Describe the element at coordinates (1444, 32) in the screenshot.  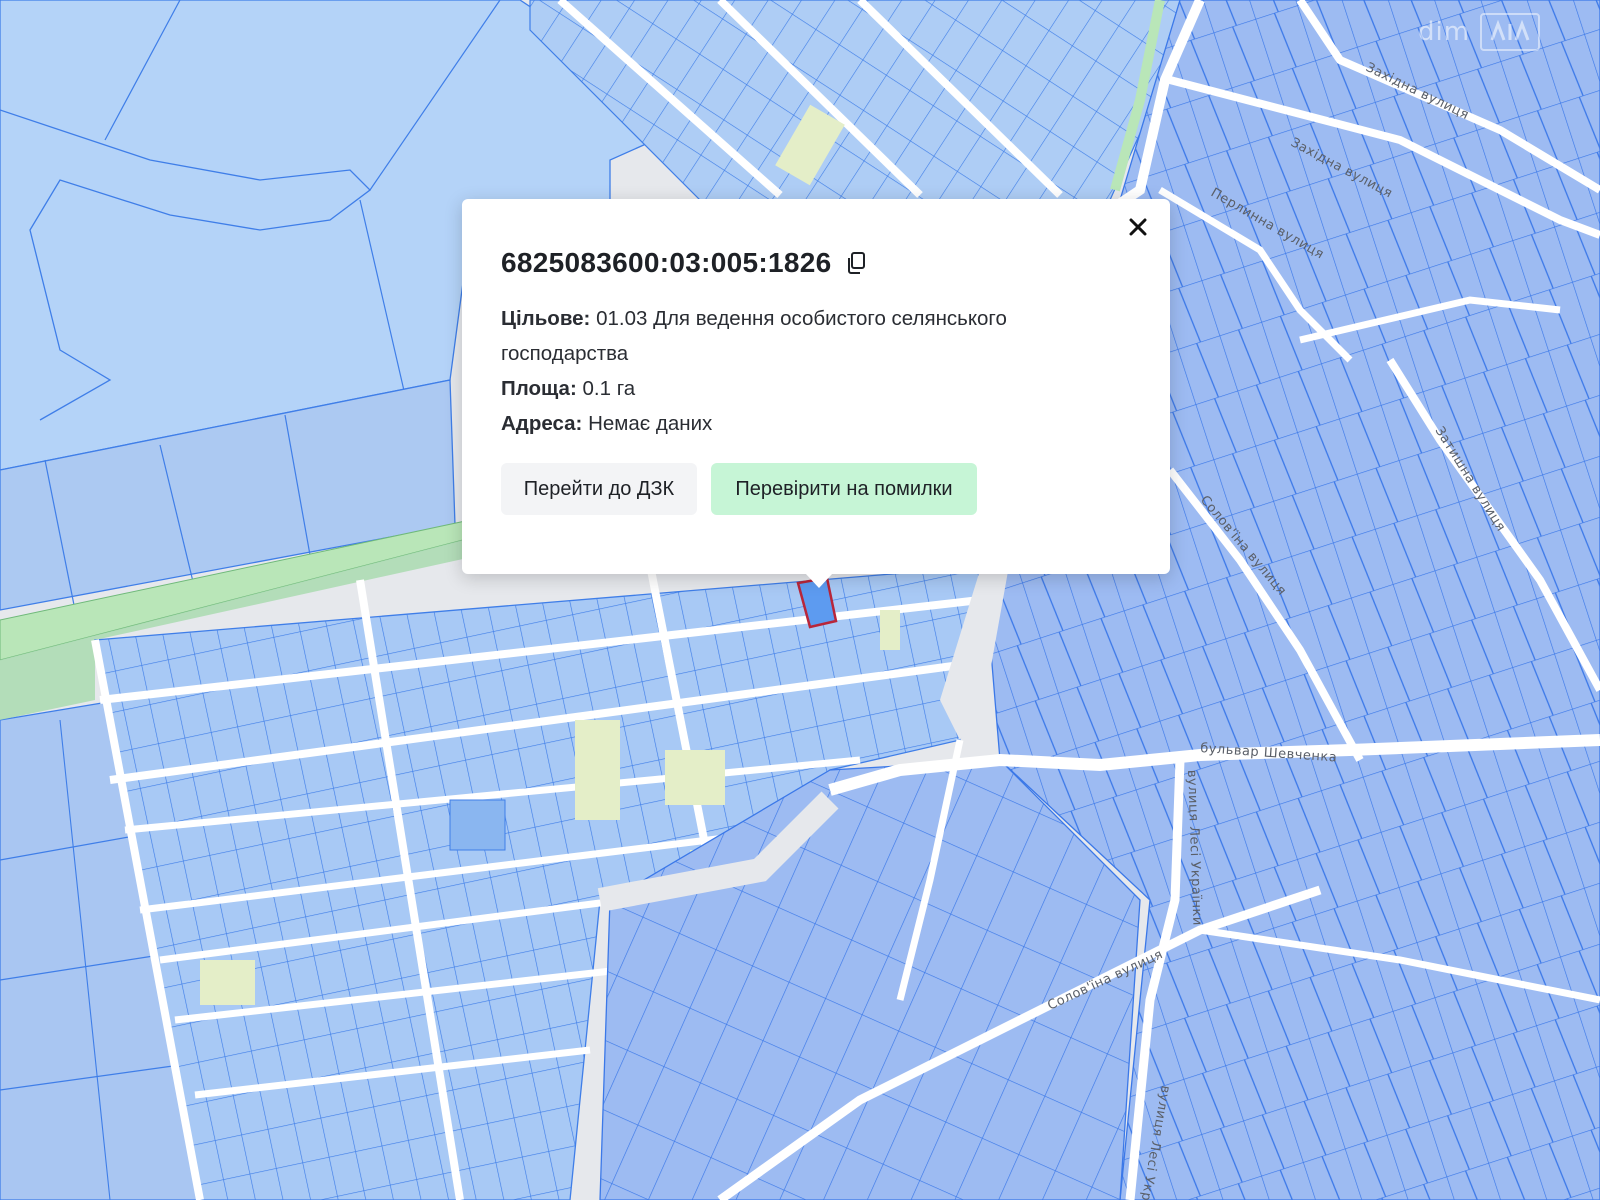
I see `watermark-brand: dim` at that location.